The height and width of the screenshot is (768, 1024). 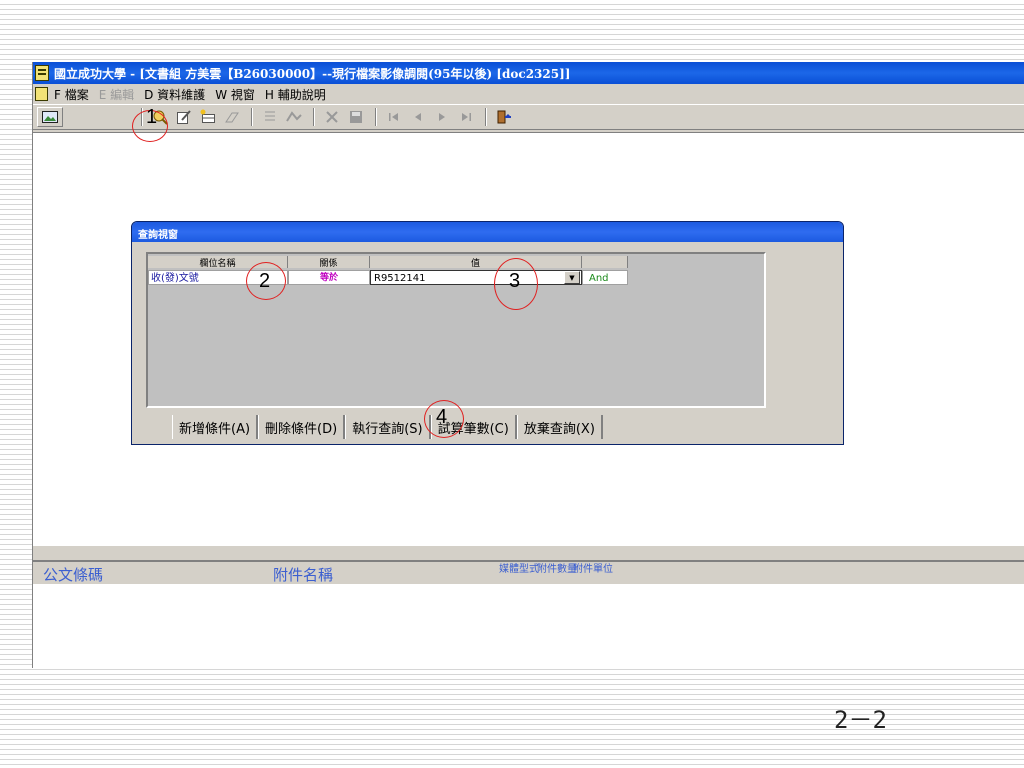 I want to click on list-icon, so click(x=270, y=117).